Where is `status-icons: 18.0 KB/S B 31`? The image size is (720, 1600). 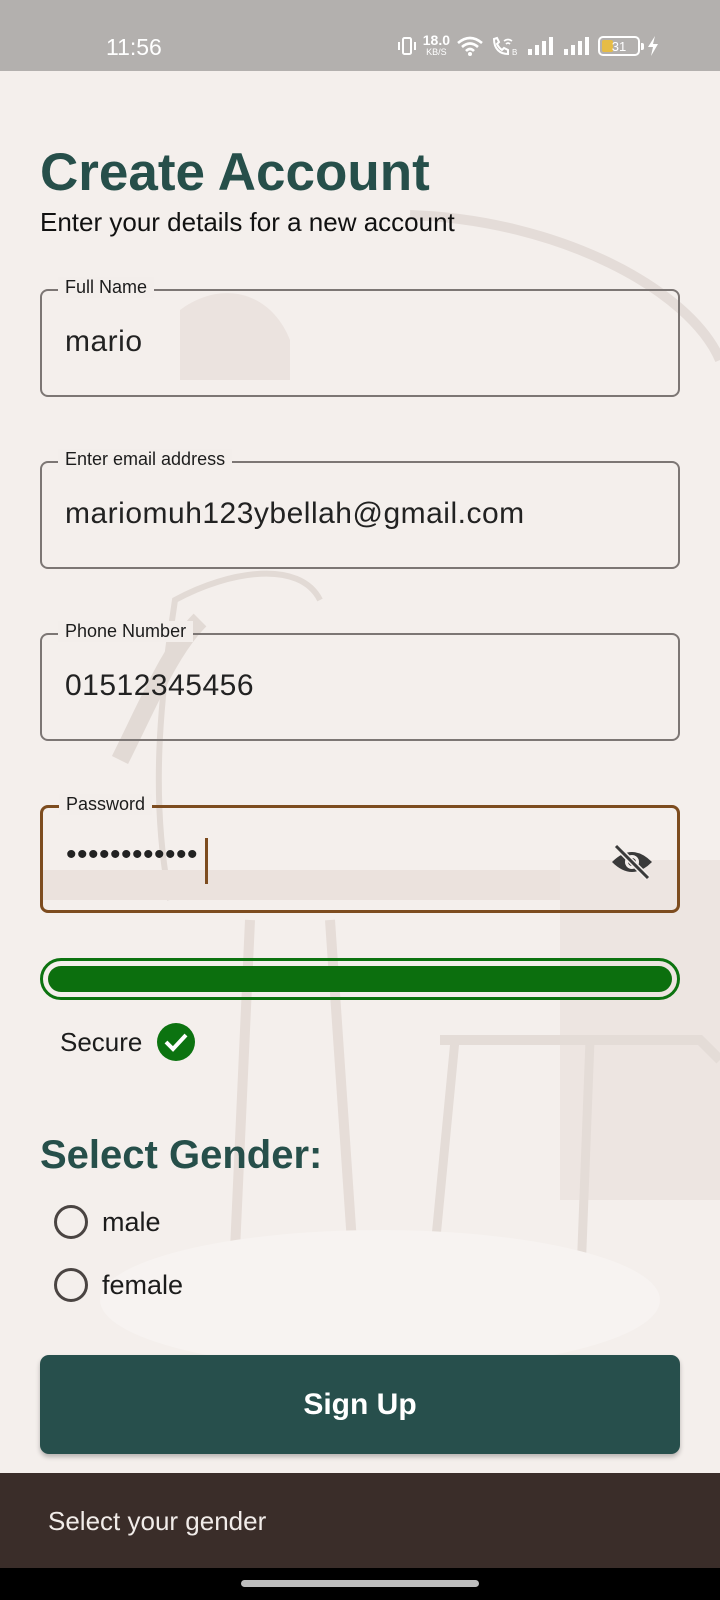
status-icons: 18.0 KB/S B 31 is located at coordinates (528, 45).